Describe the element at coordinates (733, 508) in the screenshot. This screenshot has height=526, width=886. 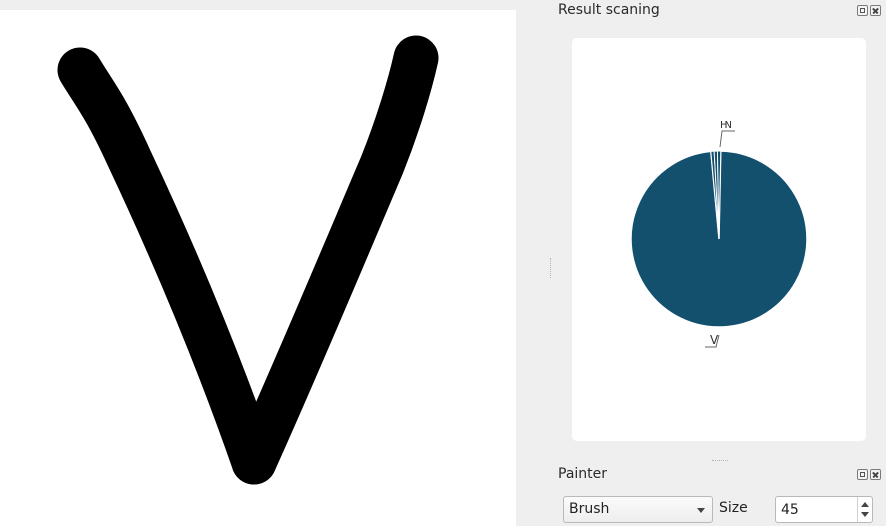
I see `size-label: Size` at that location.